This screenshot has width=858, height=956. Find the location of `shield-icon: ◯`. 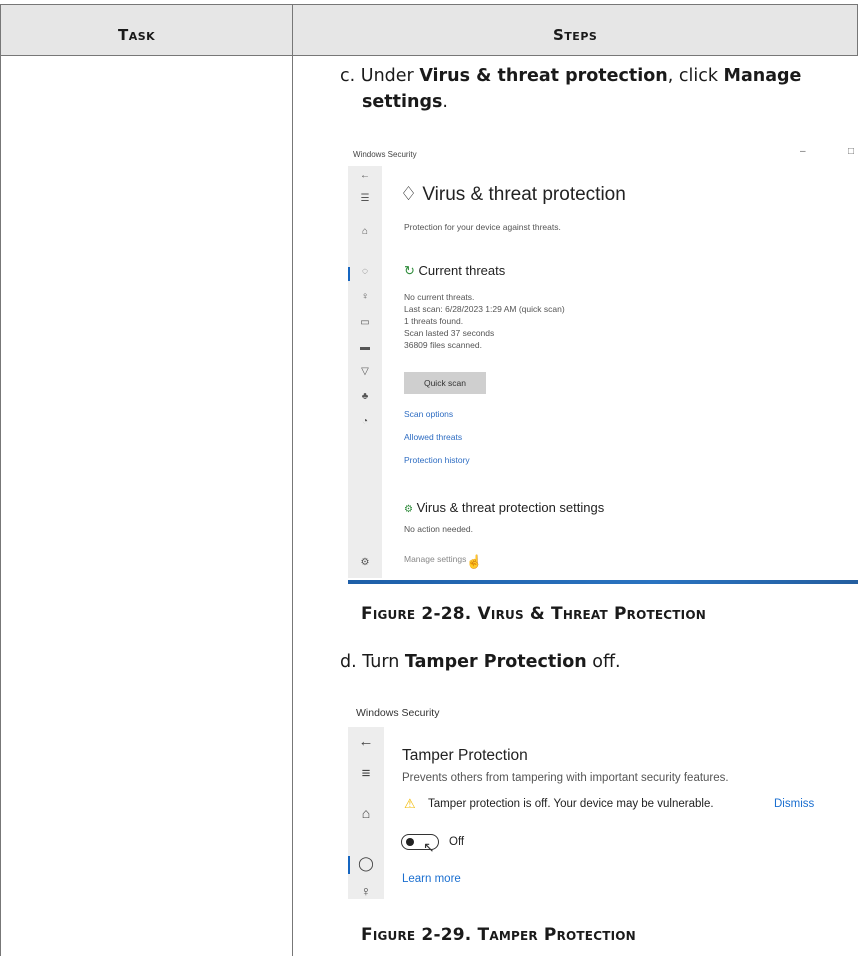

shield-icon: ◯ is located at coordinates (366, 863).